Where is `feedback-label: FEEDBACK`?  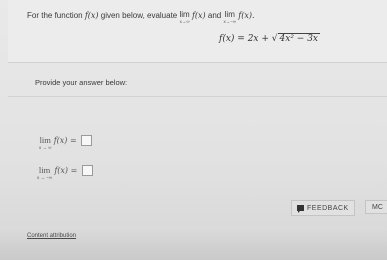
feedback-label: FEEDBACK is located at coordinates (328, 208).